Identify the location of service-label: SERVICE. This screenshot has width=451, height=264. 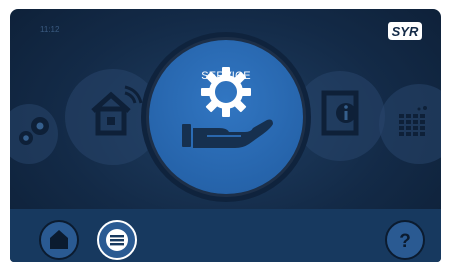
(226, 76).